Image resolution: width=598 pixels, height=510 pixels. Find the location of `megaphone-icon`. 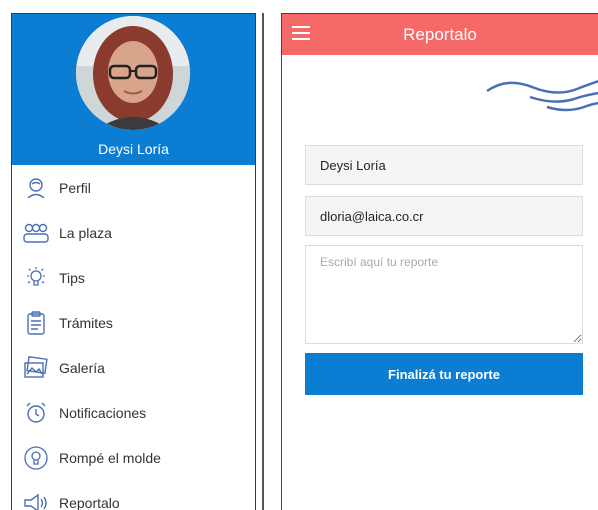

megaphone-icon is located at coordinates (36, 499).